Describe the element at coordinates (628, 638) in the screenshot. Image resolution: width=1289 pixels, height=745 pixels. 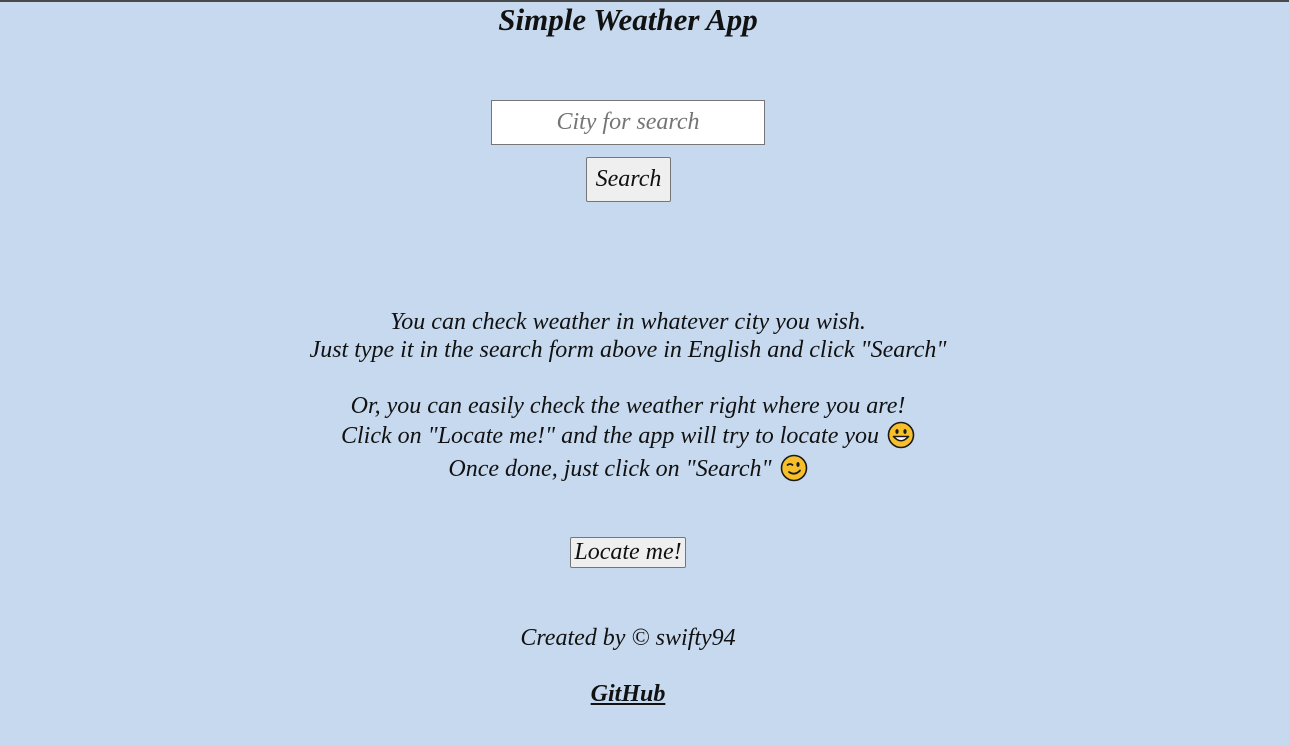
I see `credit-text: Created by © swifty94` at that location.